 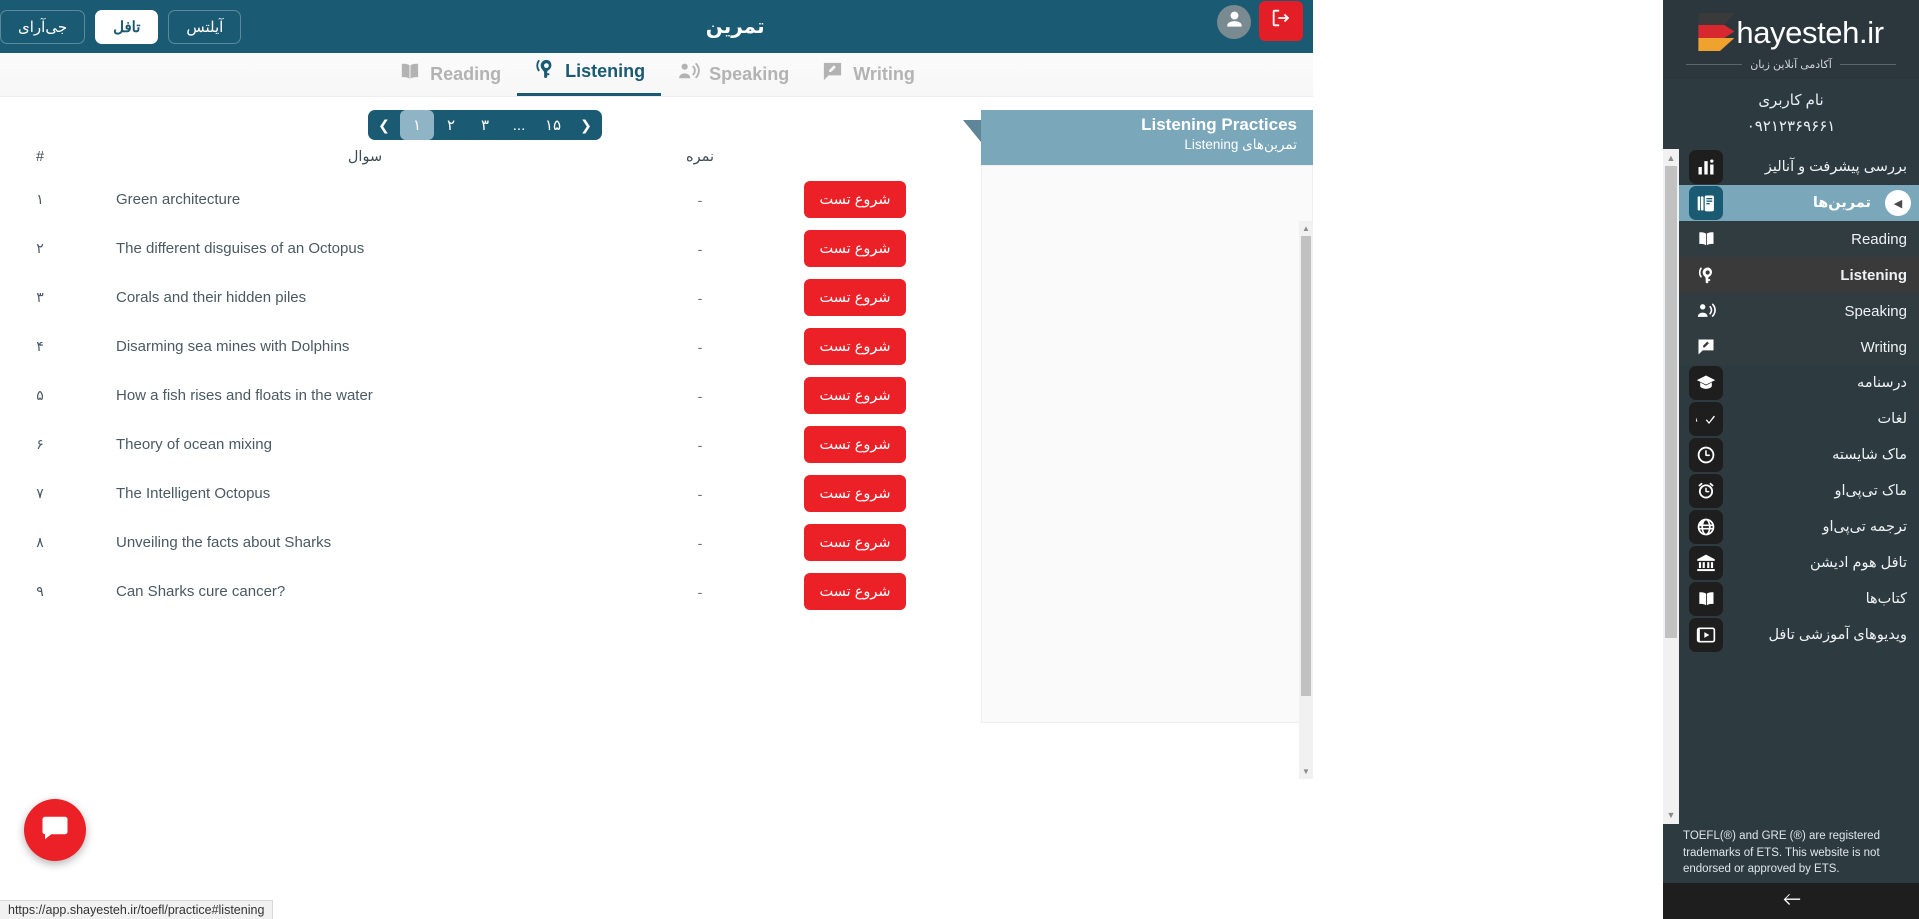 I want to click on panel-scroll-up-arrow: ▲, so click(x=1306, y=228).